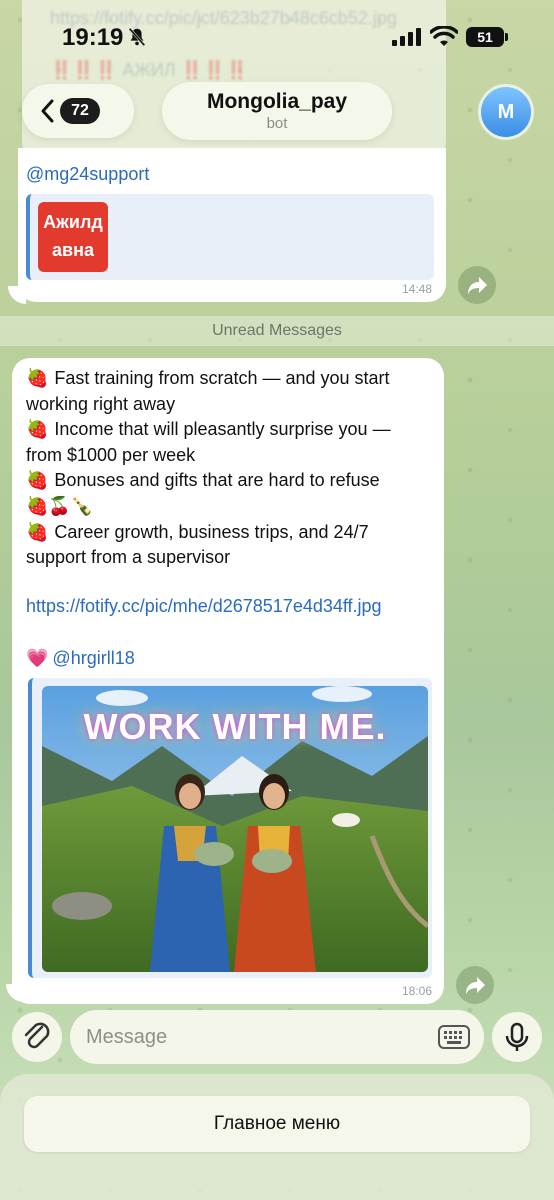 The width and height of the screenshot is (554, 1200). I want to click on message-text-line: 🍓 Career growth, business trips, and 24/7, so click(231, 533).